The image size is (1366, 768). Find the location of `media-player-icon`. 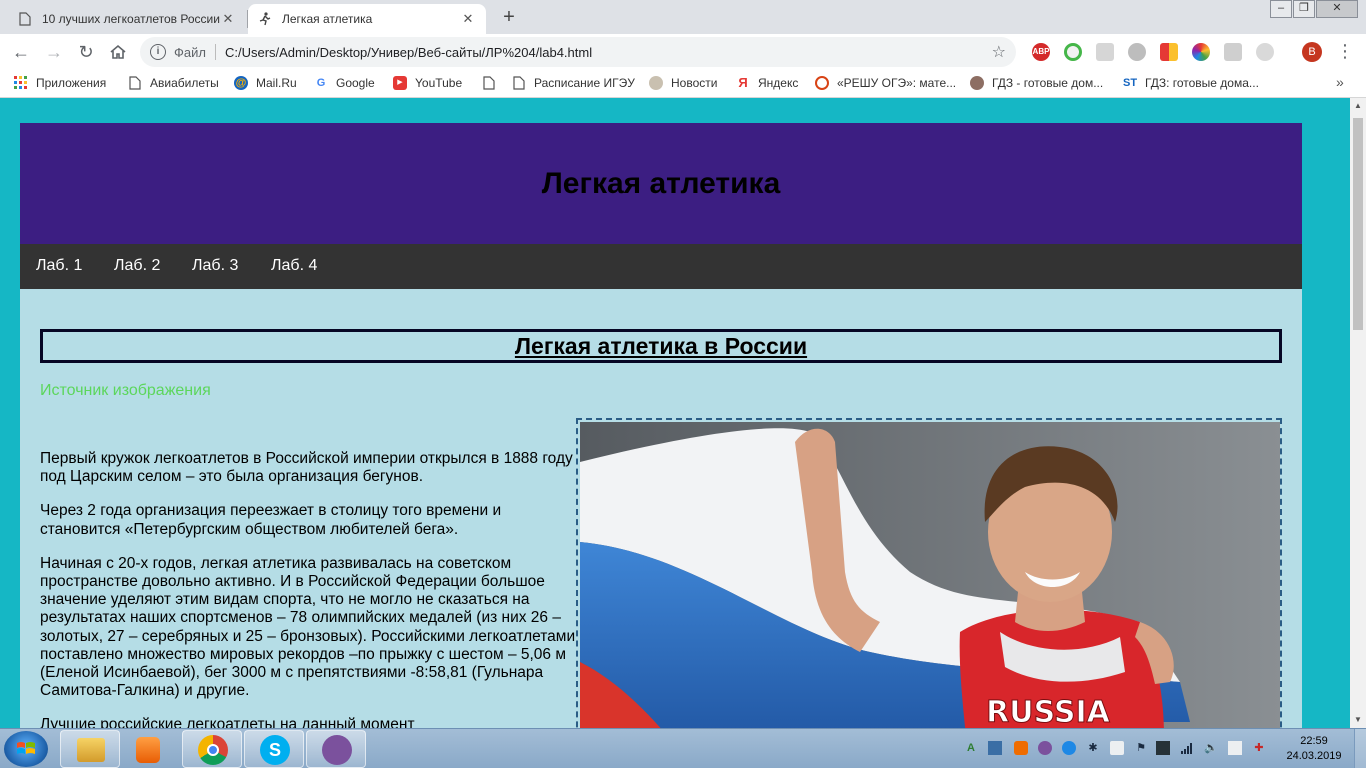

media-player-icon is located at coordinates (148, 750).